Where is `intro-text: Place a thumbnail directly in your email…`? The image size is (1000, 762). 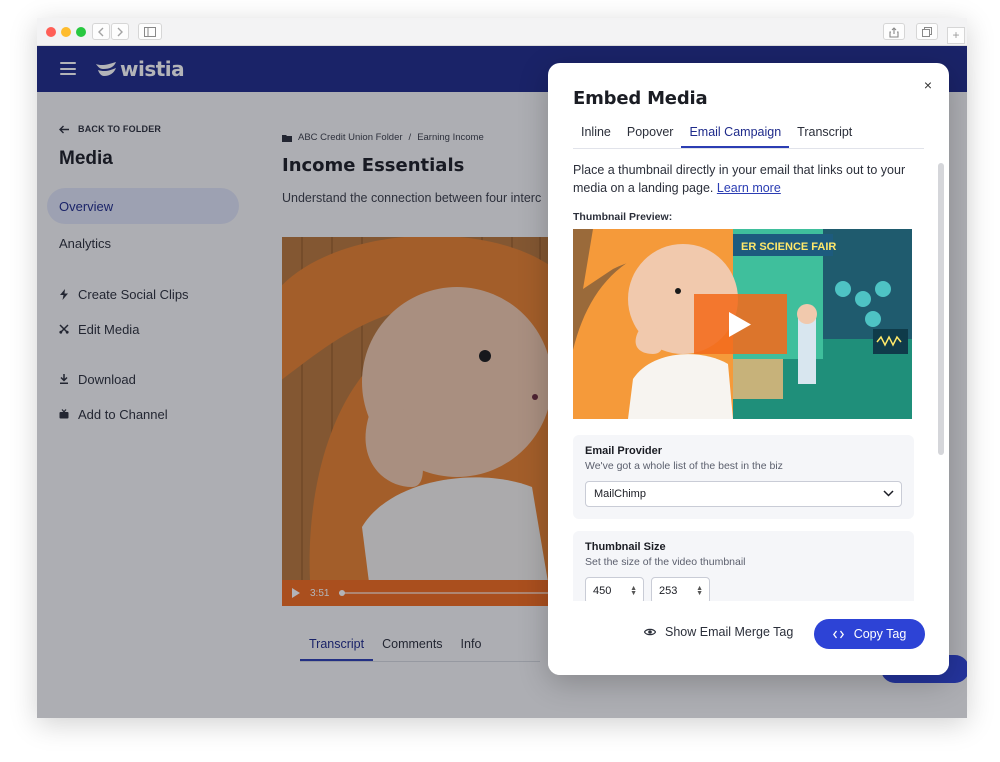 intro-text: Place a thumbnail directly in your email… is located at coordinates (746, 179).